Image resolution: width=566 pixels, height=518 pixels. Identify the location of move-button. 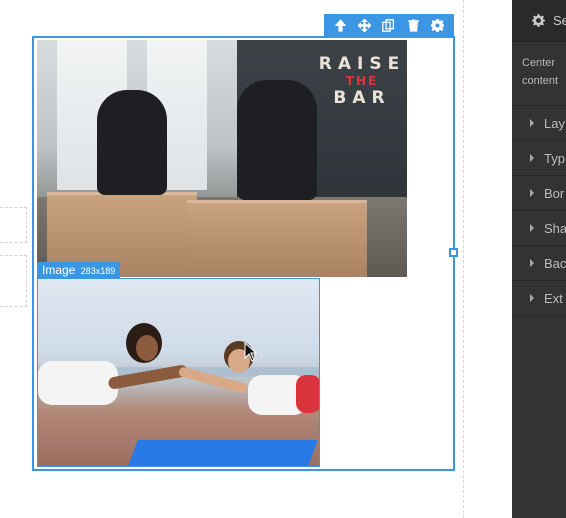
(365, 25).